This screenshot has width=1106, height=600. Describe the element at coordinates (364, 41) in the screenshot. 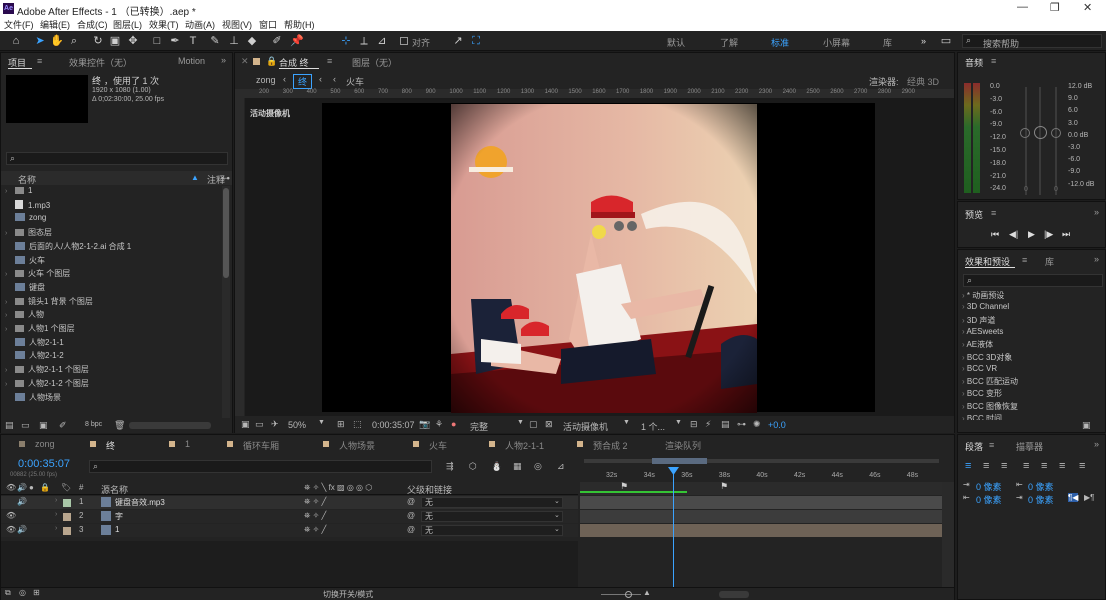

I see `world-axis-icon: ⟂` at that location.